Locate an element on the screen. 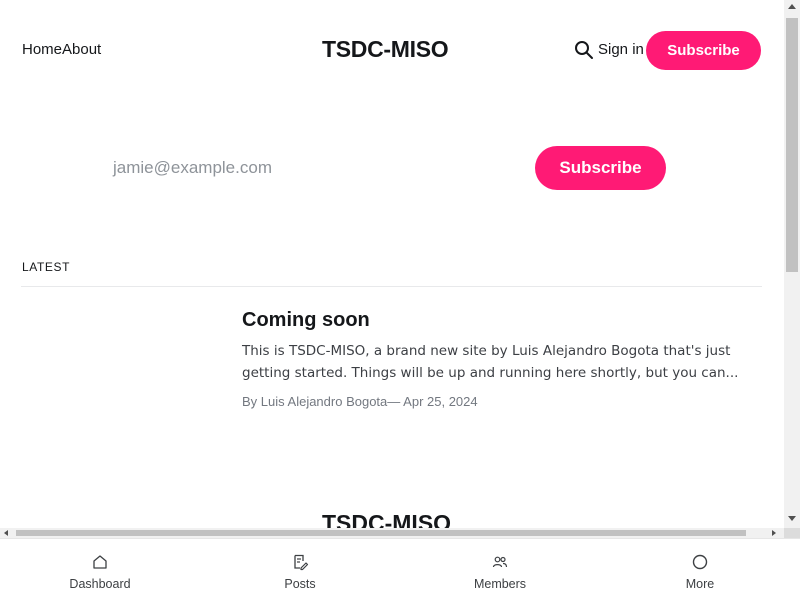 The width and height of the screenshot is (800, 600). horizontal-scrollbar is located at coordinates (392, 533).